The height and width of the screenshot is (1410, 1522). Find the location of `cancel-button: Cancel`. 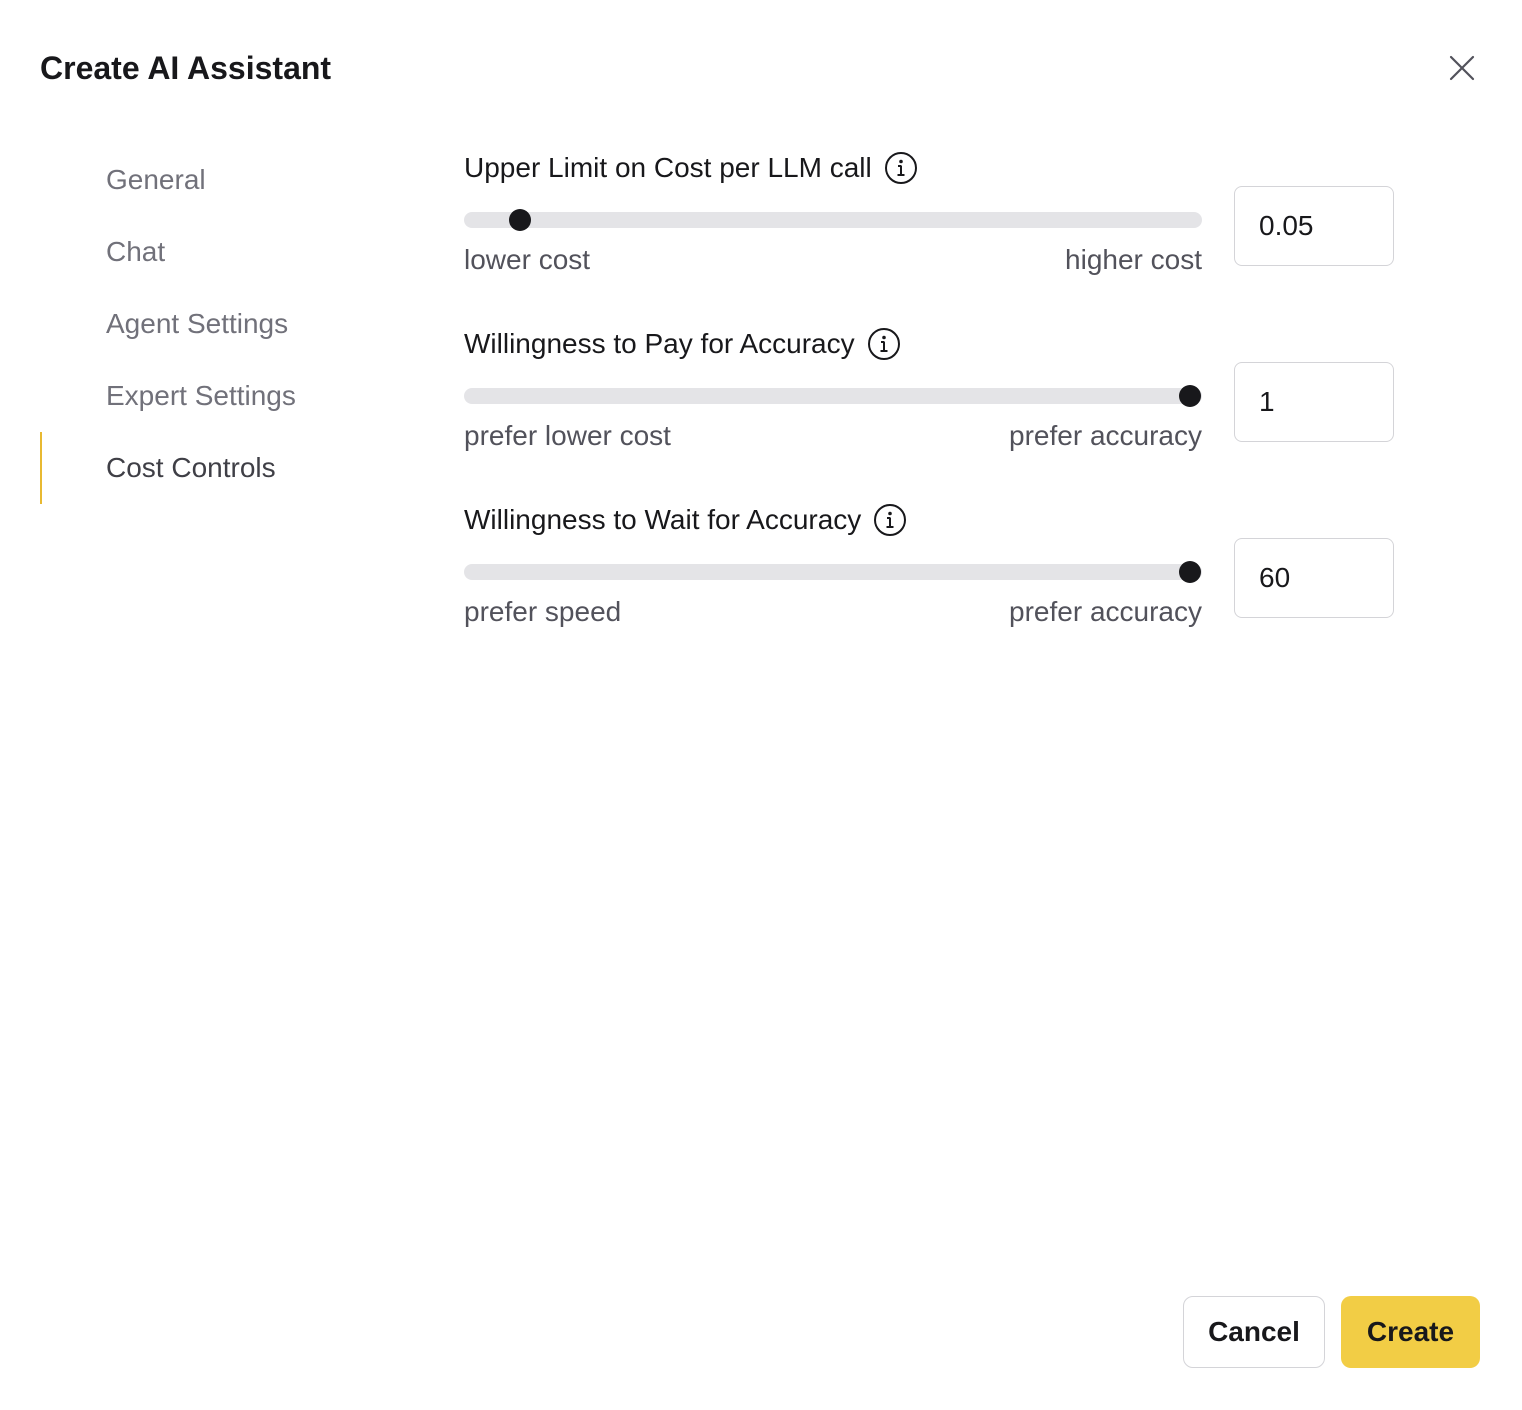

cancel-button: Cancel is located at coordinates (1254, 1332).